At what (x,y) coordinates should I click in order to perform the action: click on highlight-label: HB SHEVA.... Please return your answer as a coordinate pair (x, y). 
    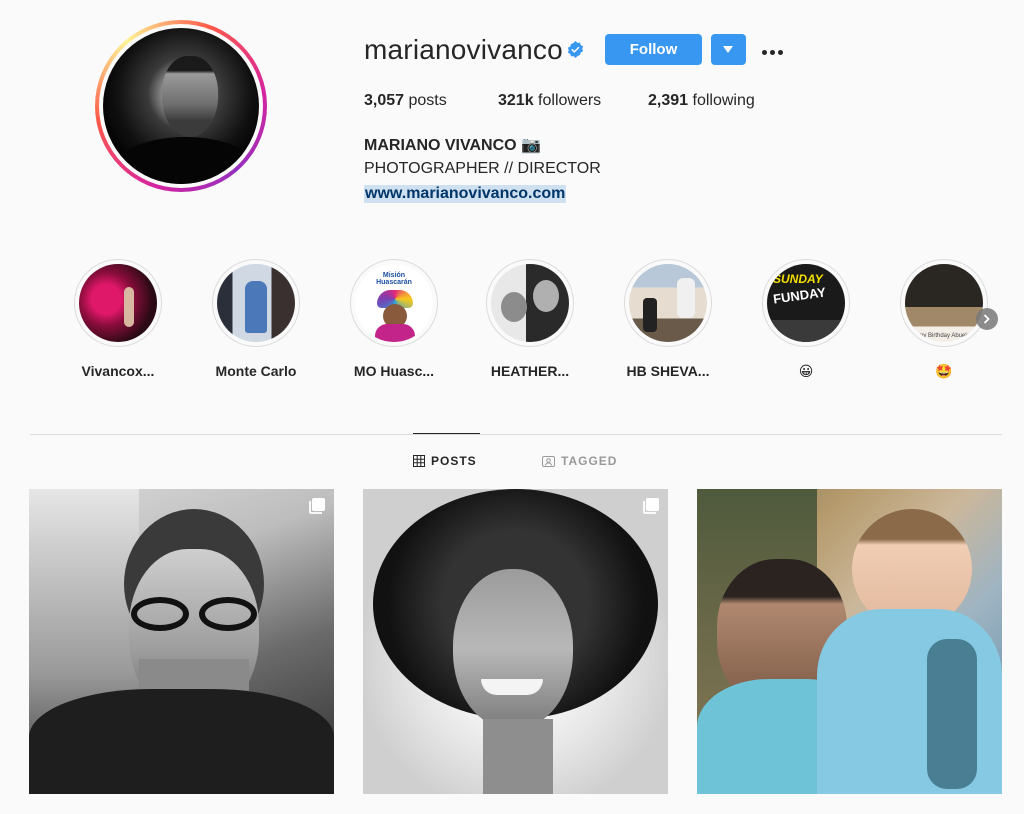
    Looking at the image, I should click on (668, 371).